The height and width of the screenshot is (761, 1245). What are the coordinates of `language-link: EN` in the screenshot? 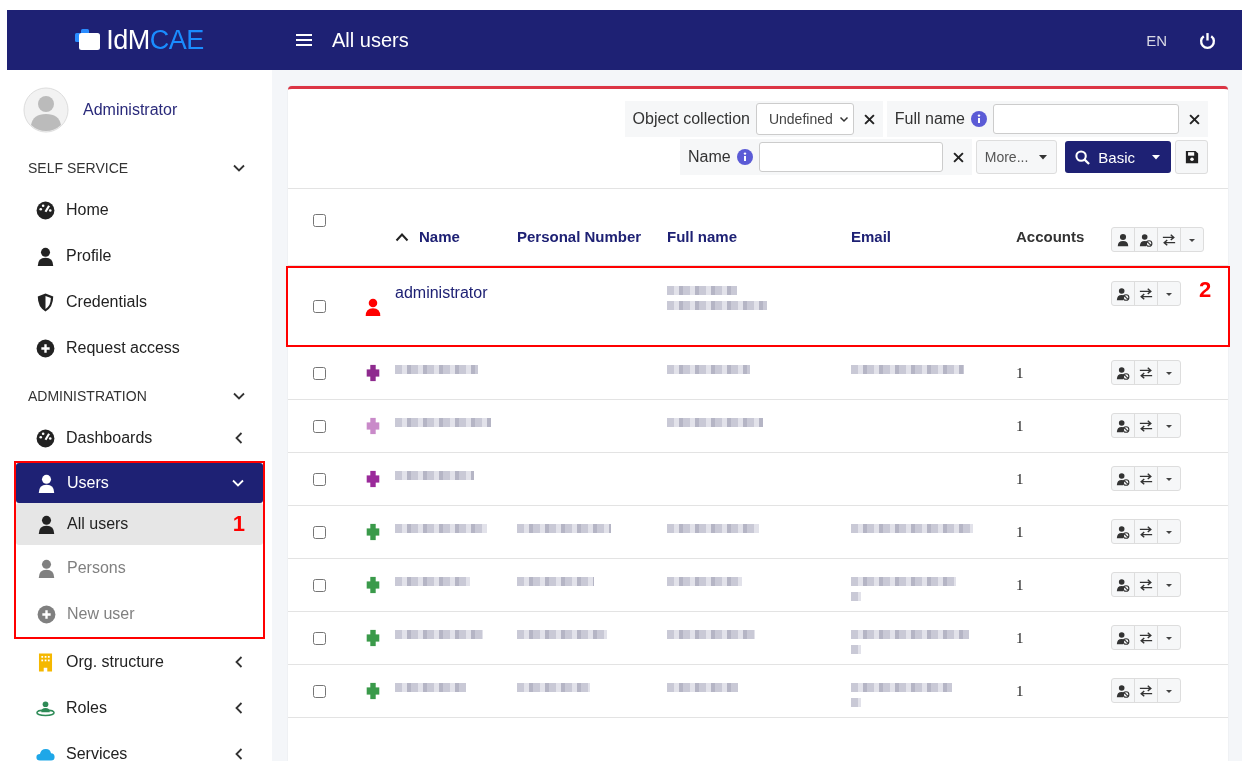 It's located at (1156, 40).